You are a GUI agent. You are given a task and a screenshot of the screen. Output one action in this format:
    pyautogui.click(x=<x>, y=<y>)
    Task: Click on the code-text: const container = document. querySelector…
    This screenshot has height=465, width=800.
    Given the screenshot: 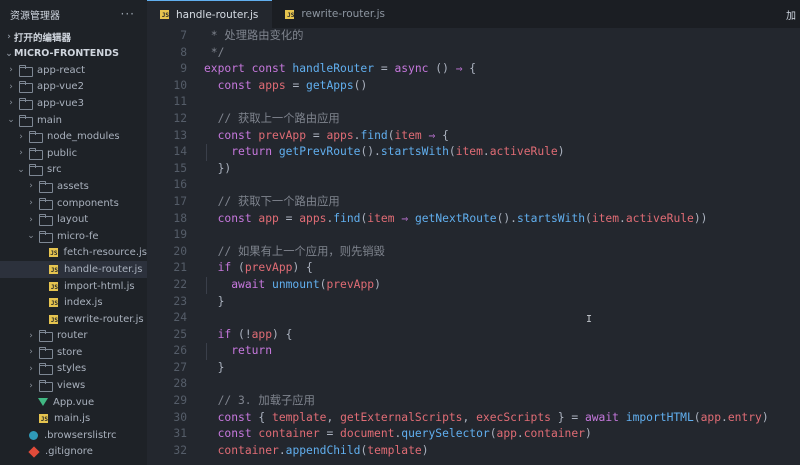 What is the action you would take?
    pyautogui.click(x=398, y=434)
    